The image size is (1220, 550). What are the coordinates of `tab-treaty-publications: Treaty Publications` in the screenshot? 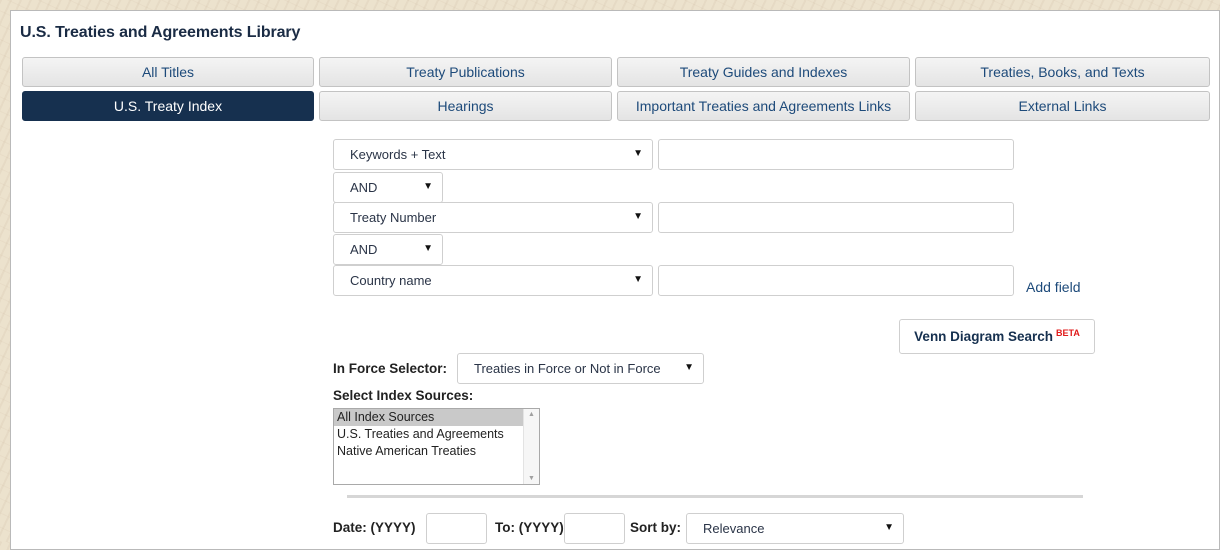 It's located at (465, 72).